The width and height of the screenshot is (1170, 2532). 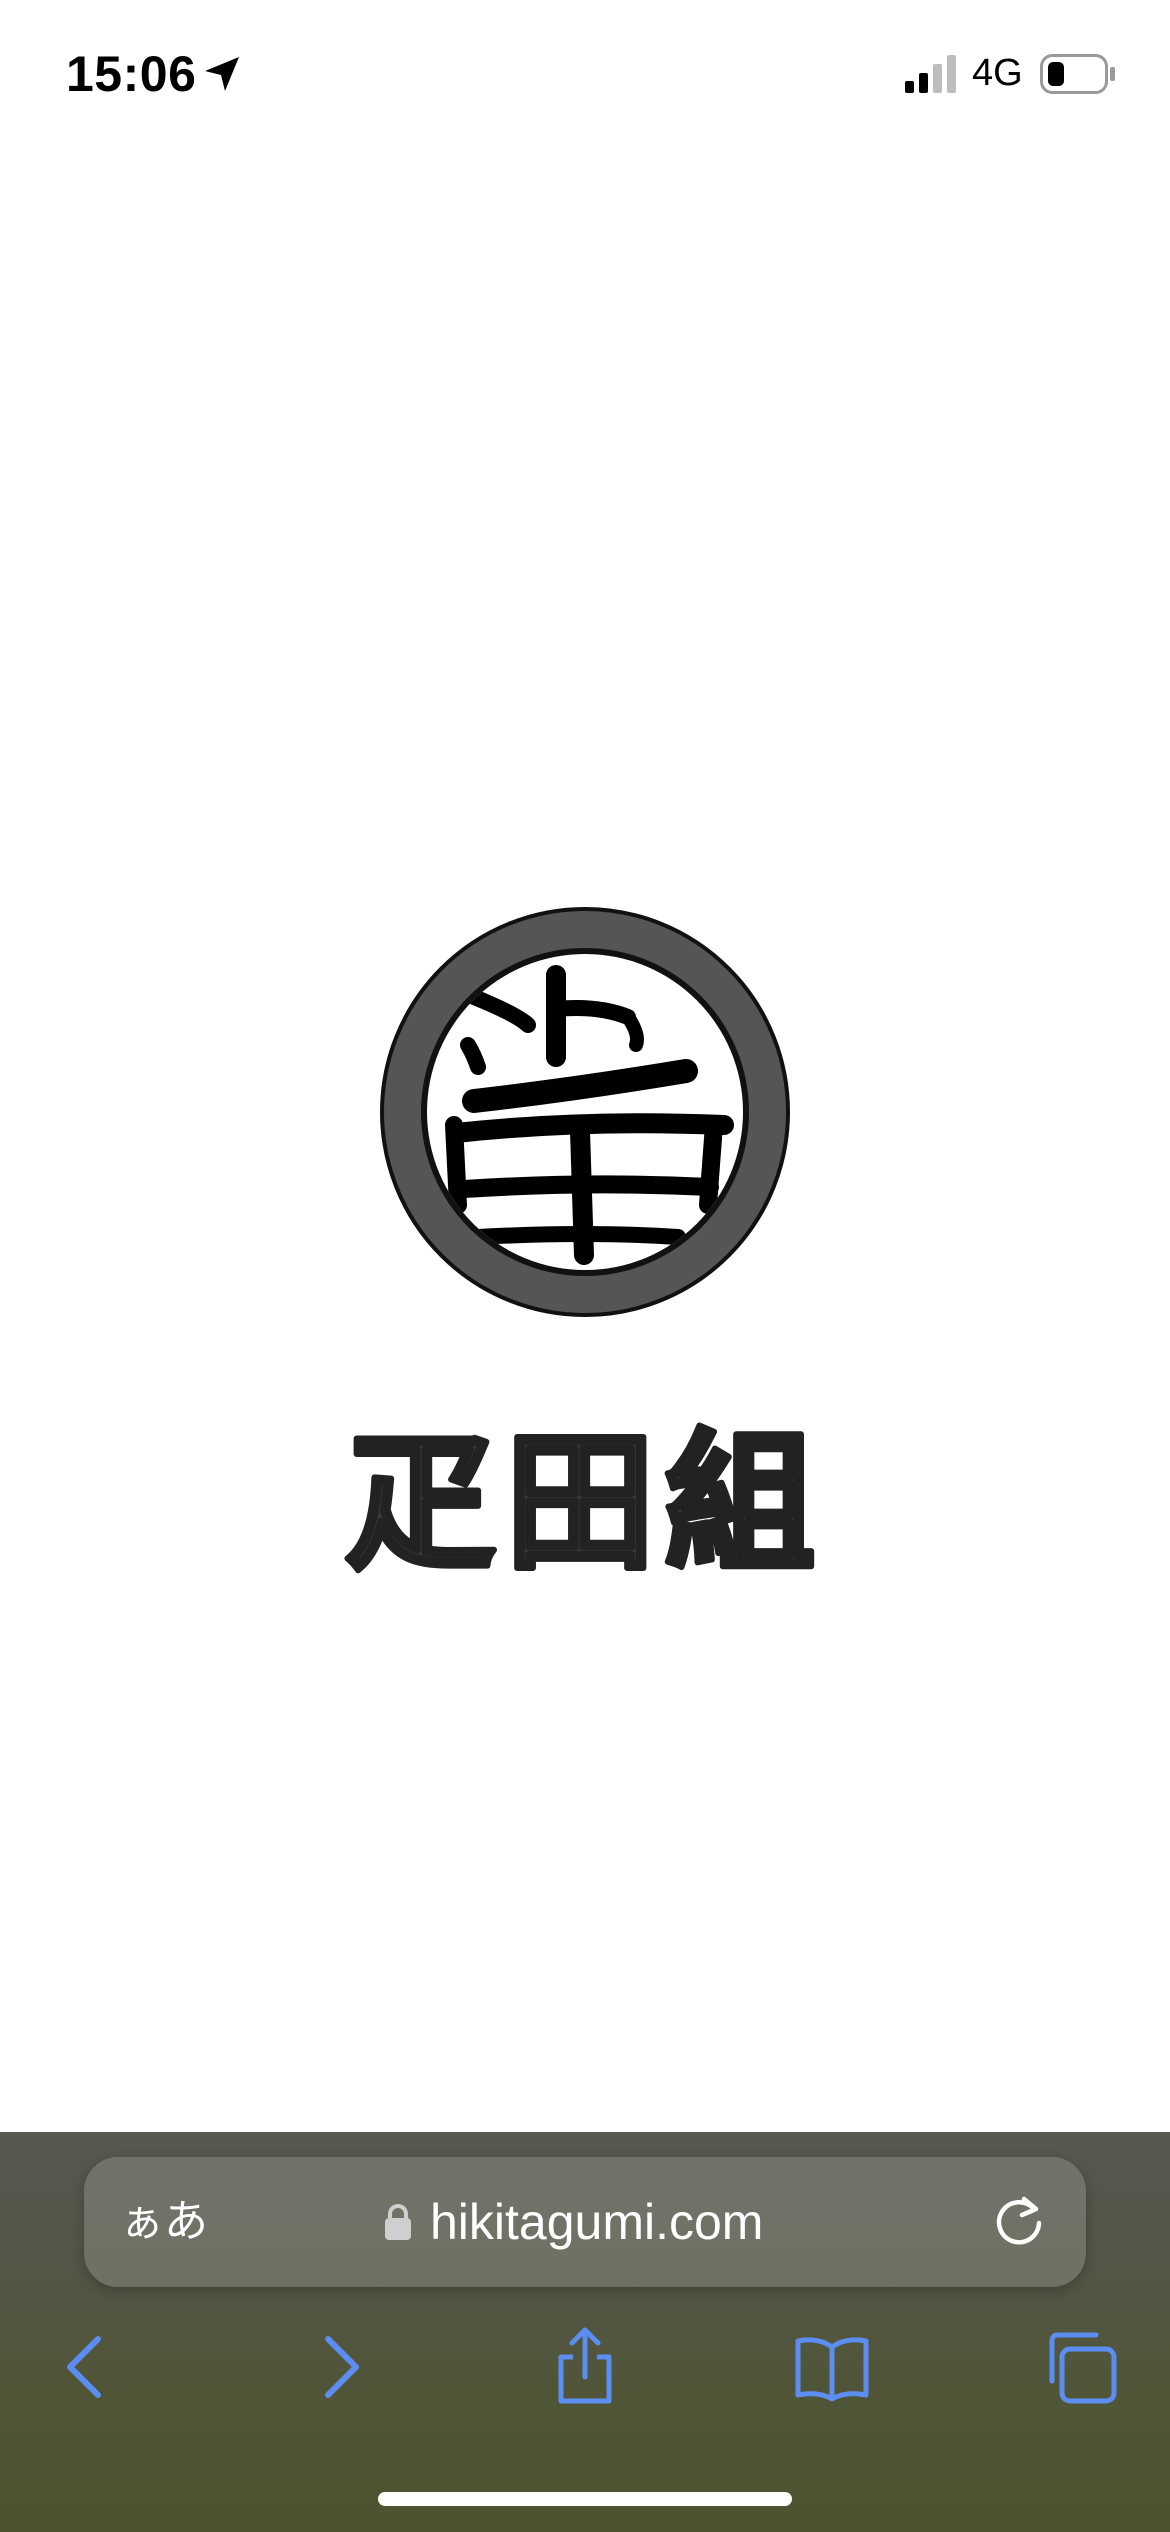 What do you see at coordinates (597, 2222) in the screenshot?
I see `url-text: hikitagumi.com` at bounding box center [597, 2222].